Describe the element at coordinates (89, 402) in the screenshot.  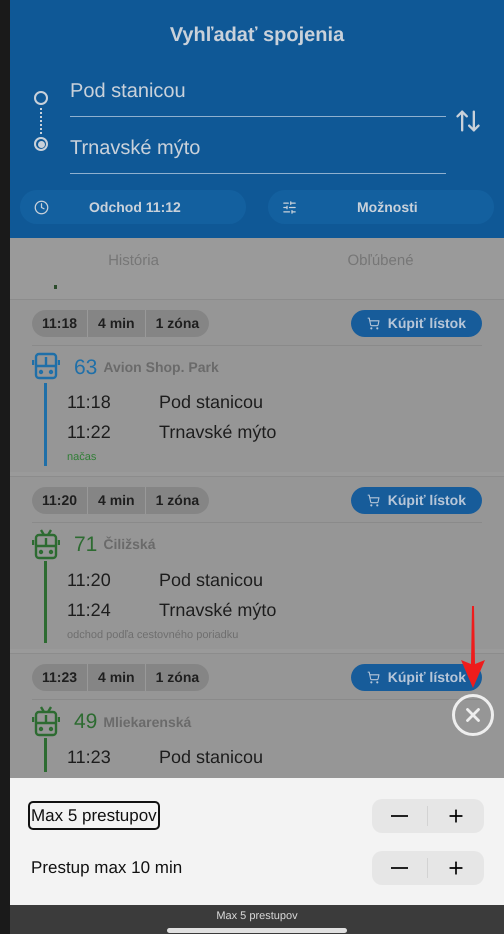
I see `stop-time: 11:18` at that location.